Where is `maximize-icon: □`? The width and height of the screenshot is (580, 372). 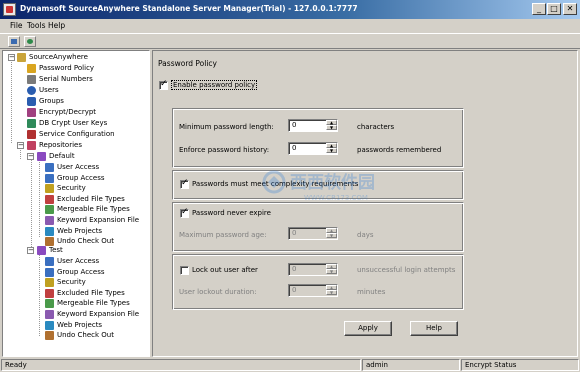
maximize-icon: □ is located at coordinates (554, 9).